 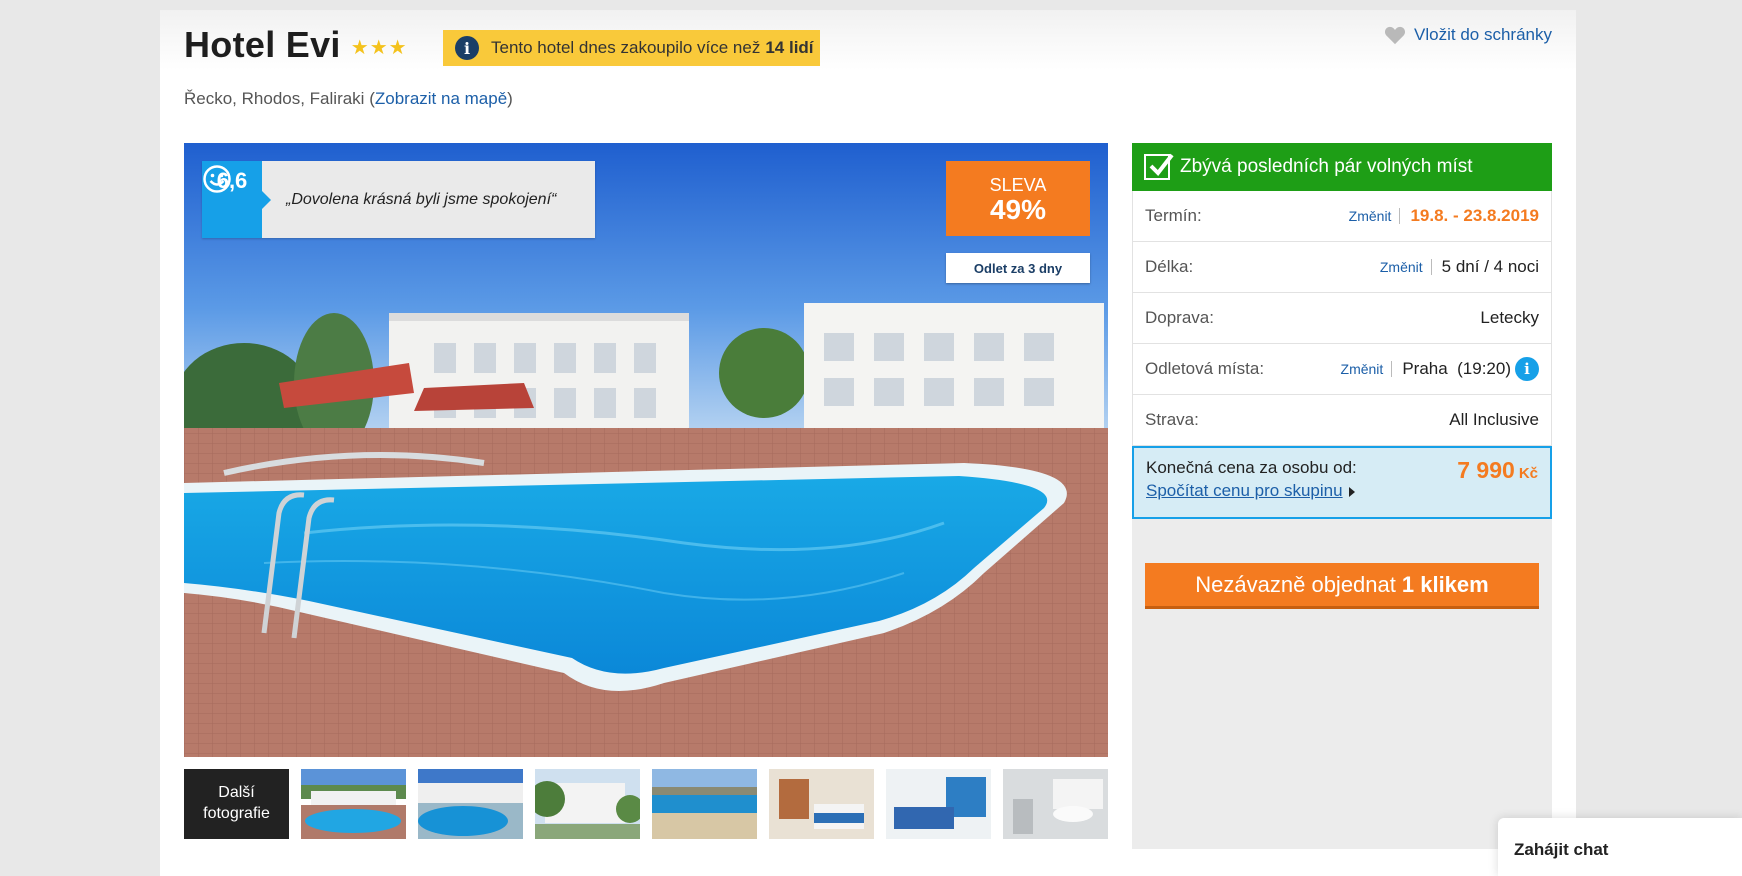 I want to click on row-value: Letecky, so click(x=1509, y=317).